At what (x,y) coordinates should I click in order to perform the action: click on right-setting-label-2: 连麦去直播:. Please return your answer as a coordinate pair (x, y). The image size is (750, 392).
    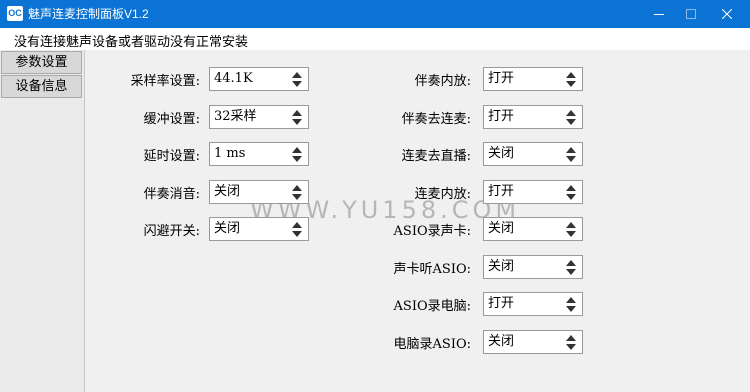
    Looking at the image, I should click on (436, 156).